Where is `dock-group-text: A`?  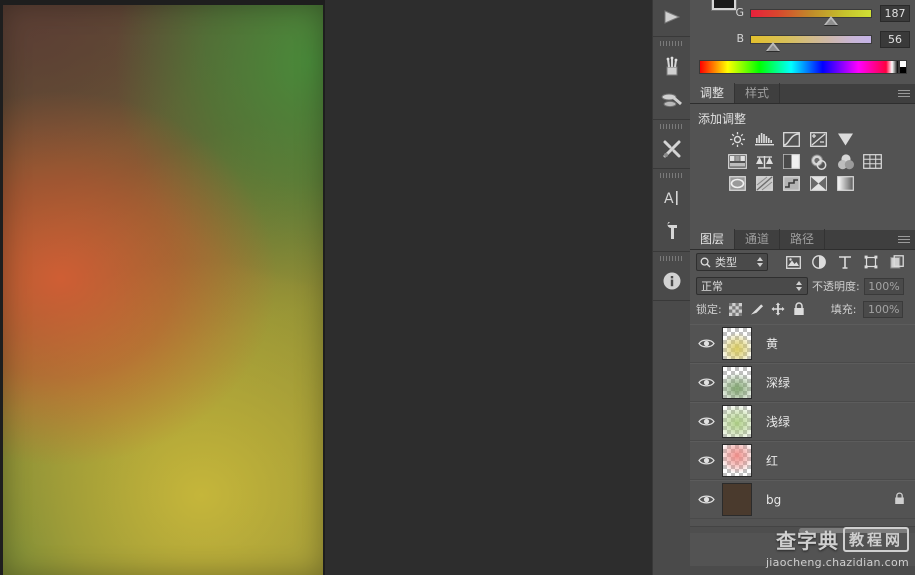 dock-group-text: A is located at coordinates (671, 211).